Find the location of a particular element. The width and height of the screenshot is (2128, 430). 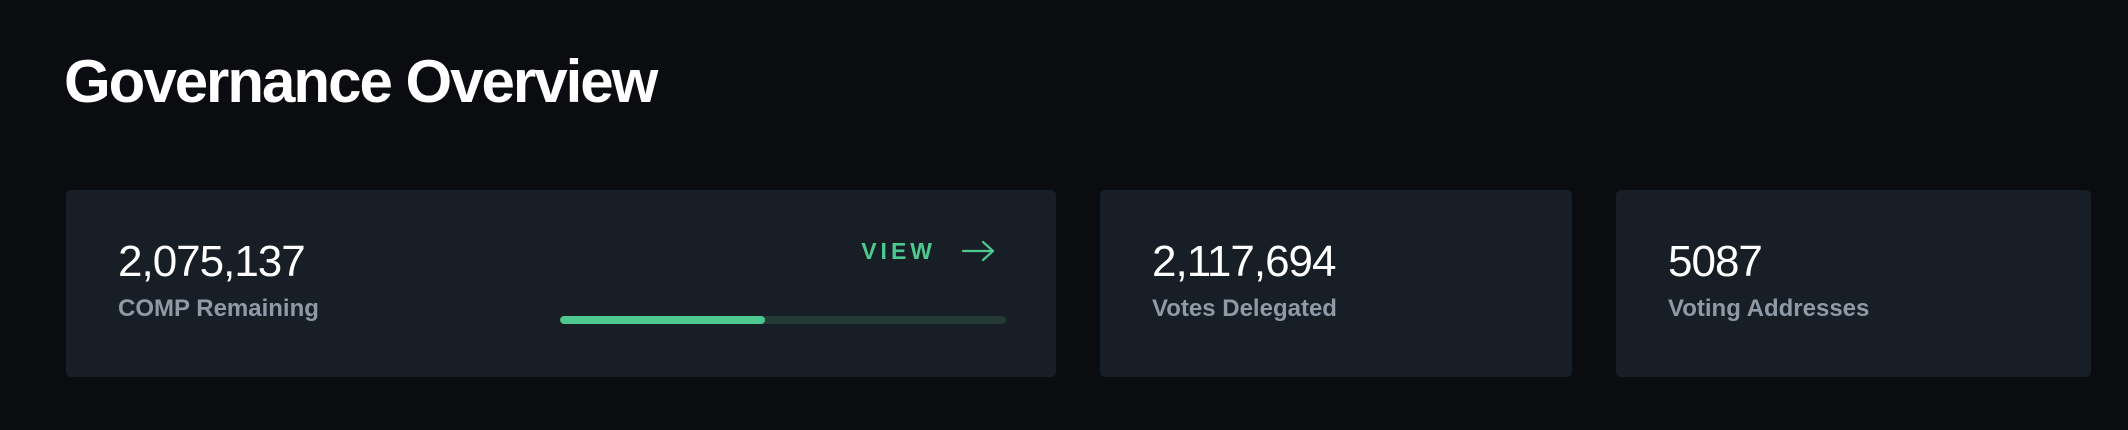

comp-remaining-progress-fill is located at coordinates (663, 320).